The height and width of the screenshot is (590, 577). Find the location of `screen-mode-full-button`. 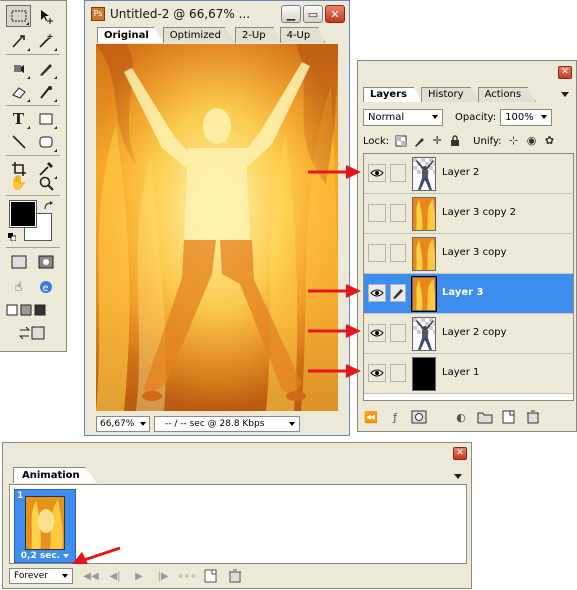

screen-mode-full-button is located at coordinates (40, 310).